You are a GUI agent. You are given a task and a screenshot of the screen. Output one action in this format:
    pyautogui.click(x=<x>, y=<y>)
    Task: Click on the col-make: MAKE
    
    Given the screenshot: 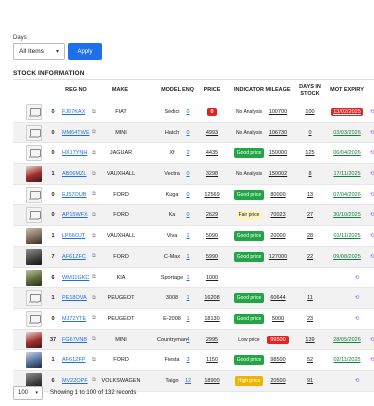 What is the action you would take?
    pyautogui.click(x=120, y=90)
    